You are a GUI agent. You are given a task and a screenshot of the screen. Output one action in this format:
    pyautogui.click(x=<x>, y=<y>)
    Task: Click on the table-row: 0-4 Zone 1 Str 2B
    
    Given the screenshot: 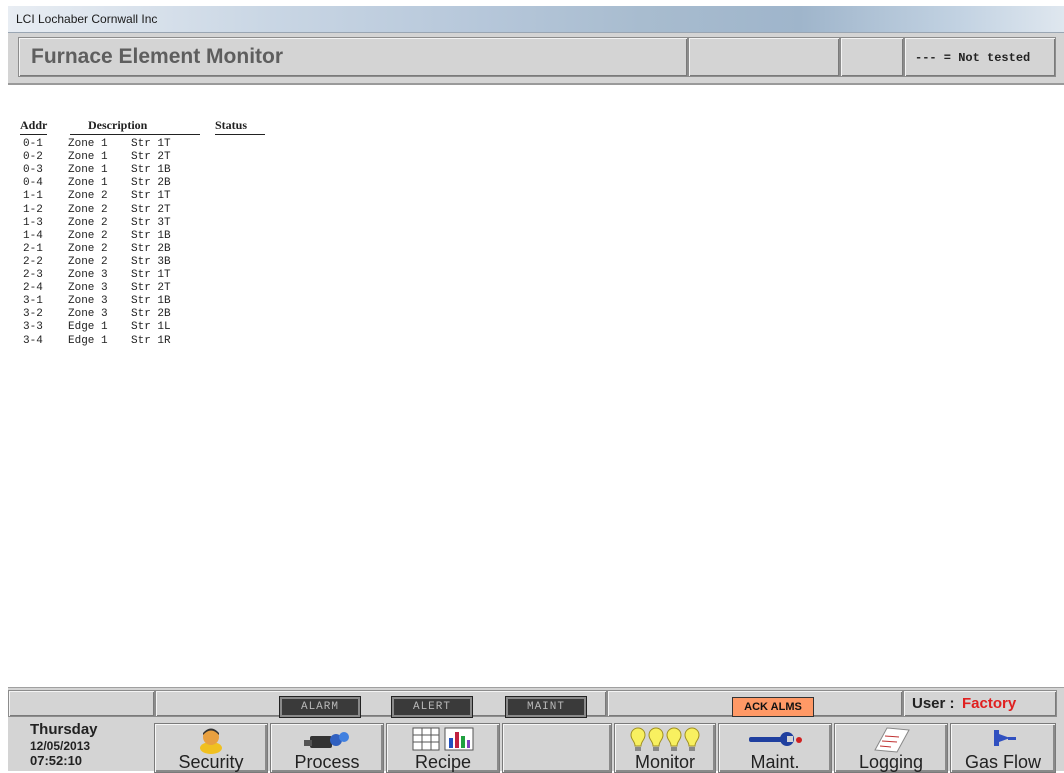 What is the action you would take?
    pyautogui.click(x=208, y=183)
    